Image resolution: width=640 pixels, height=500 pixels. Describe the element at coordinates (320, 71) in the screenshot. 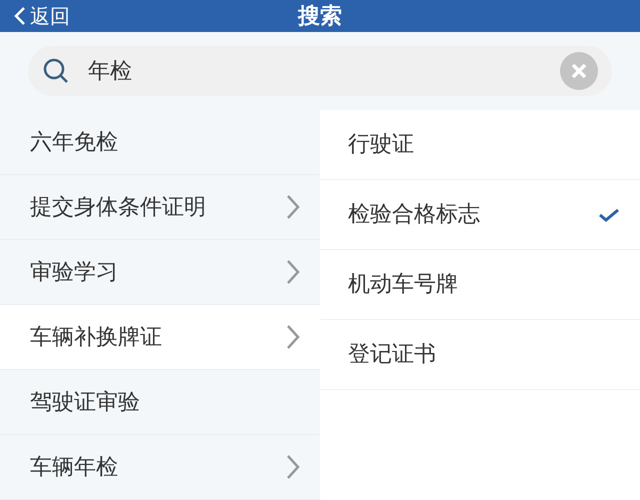

I see `search-field: 年检` at that location.